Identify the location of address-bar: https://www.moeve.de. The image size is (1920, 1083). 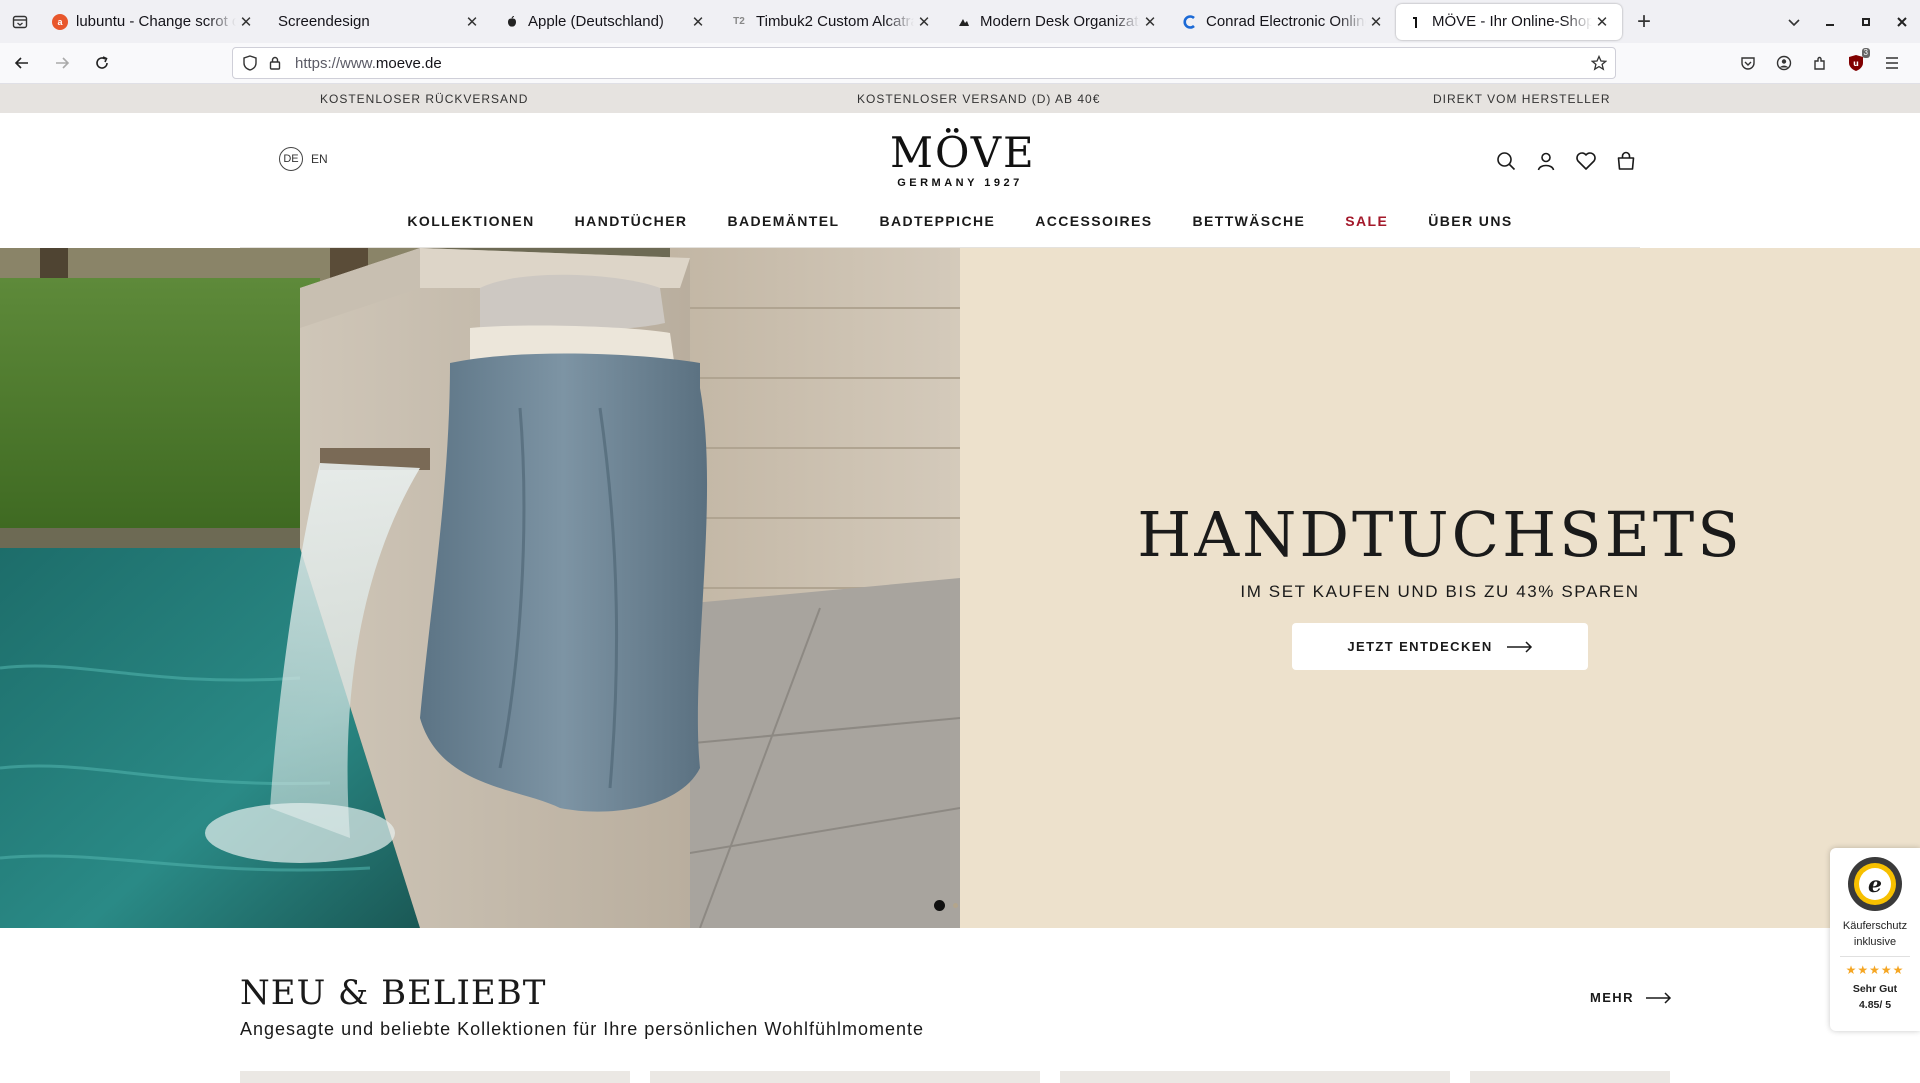
(924, 63).